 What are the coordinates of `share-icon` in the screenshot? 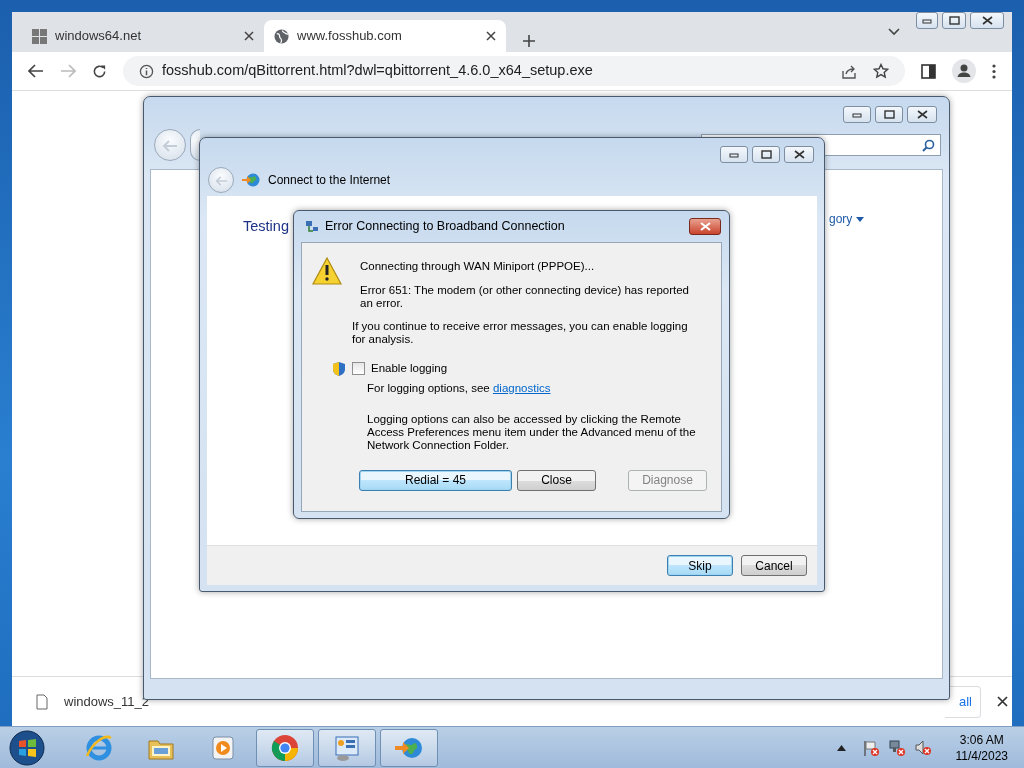 It's located at (849, 71).